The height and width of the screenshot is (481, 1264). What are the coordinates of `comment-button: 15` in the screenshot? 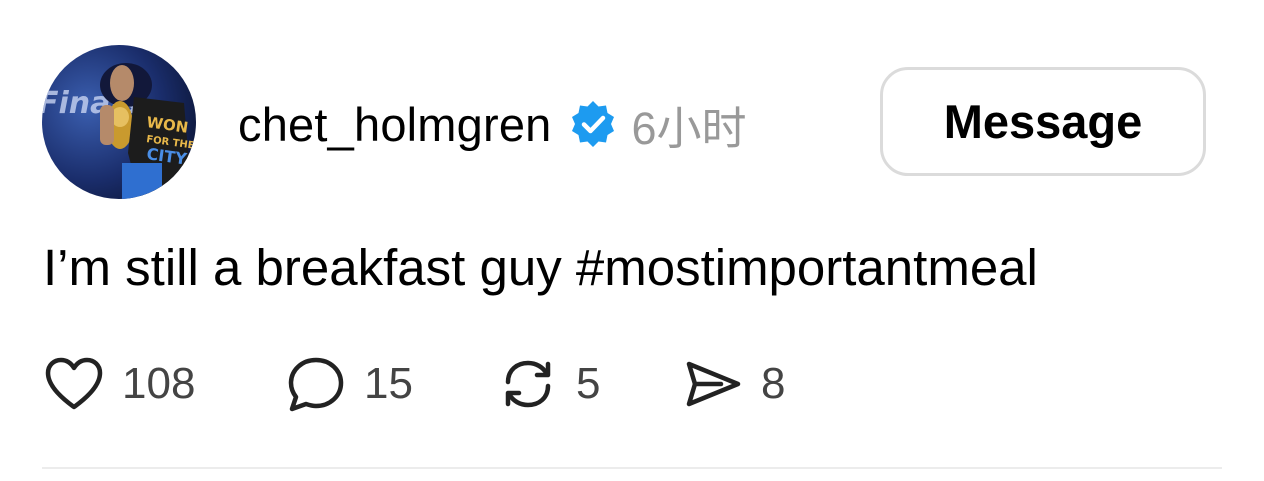 It's located at (390, 384).